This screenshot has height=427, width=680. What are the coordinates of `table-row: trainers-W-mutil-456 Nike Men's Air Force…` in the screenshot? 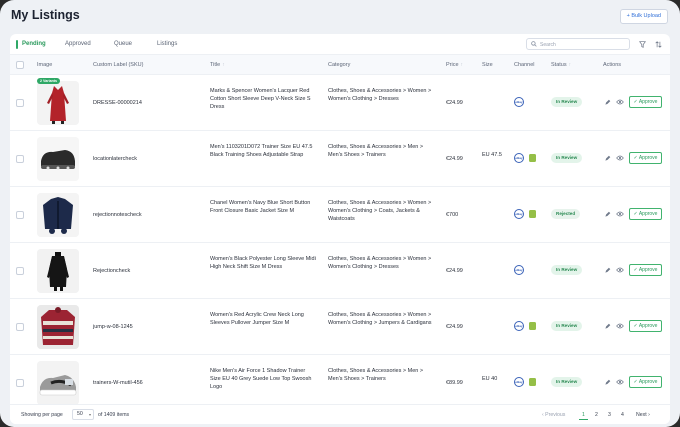 It's located at (340, 383).